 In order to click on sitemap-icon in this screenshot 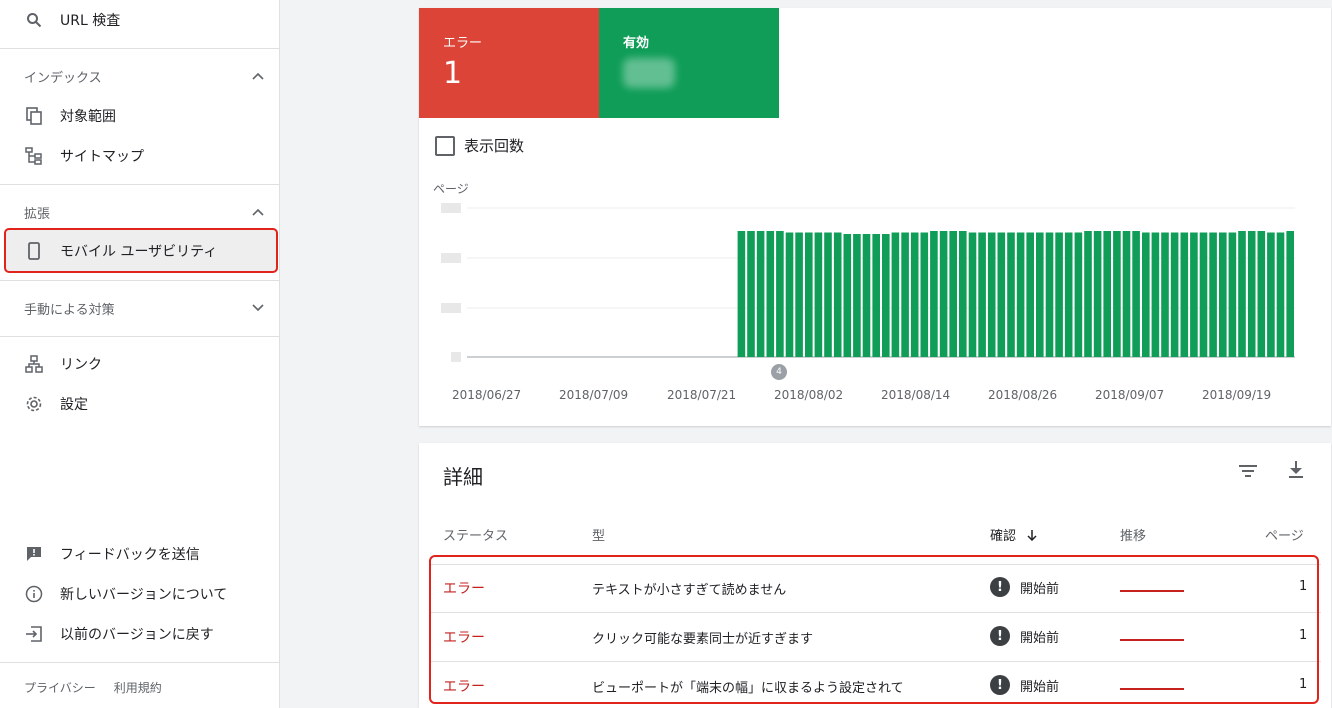, I will do `click(34, 156)`.